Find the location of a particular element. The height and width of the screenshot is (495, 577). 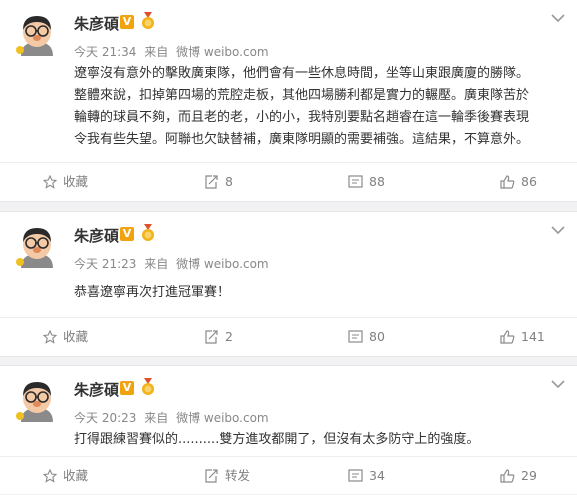

action-bar: 收藏 8 88 86 is located at coordinates (288, 181).